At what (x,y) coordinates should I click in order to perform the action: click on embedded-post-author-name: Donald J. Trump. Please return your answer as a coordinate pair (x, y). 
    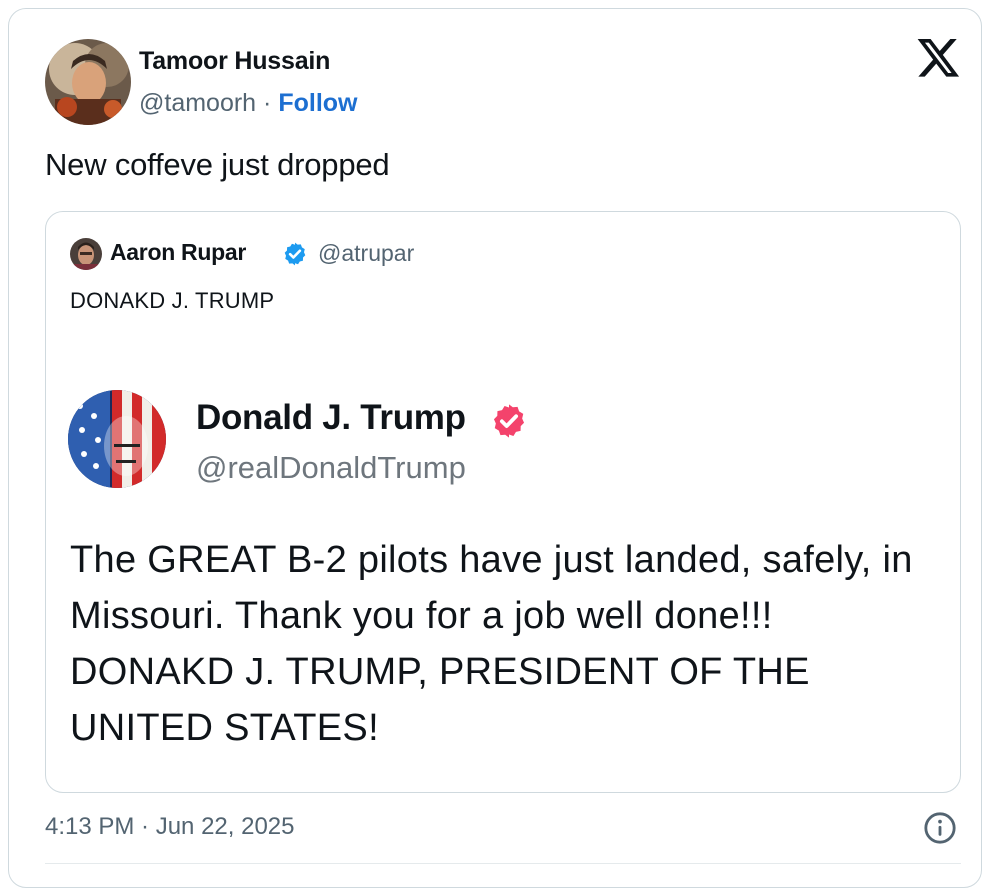
    Looking at the image, I should click on (331, 417).